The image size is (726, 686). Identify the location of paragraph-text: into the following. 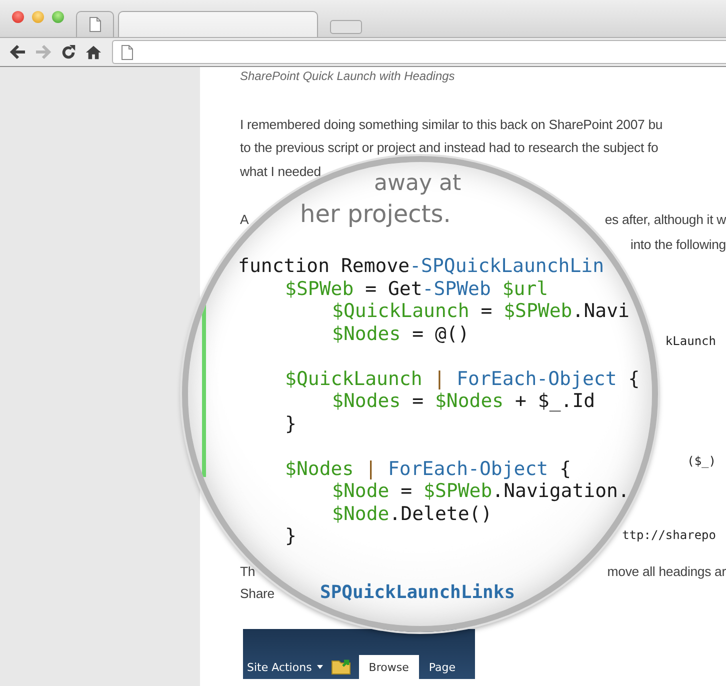
(678, 245).